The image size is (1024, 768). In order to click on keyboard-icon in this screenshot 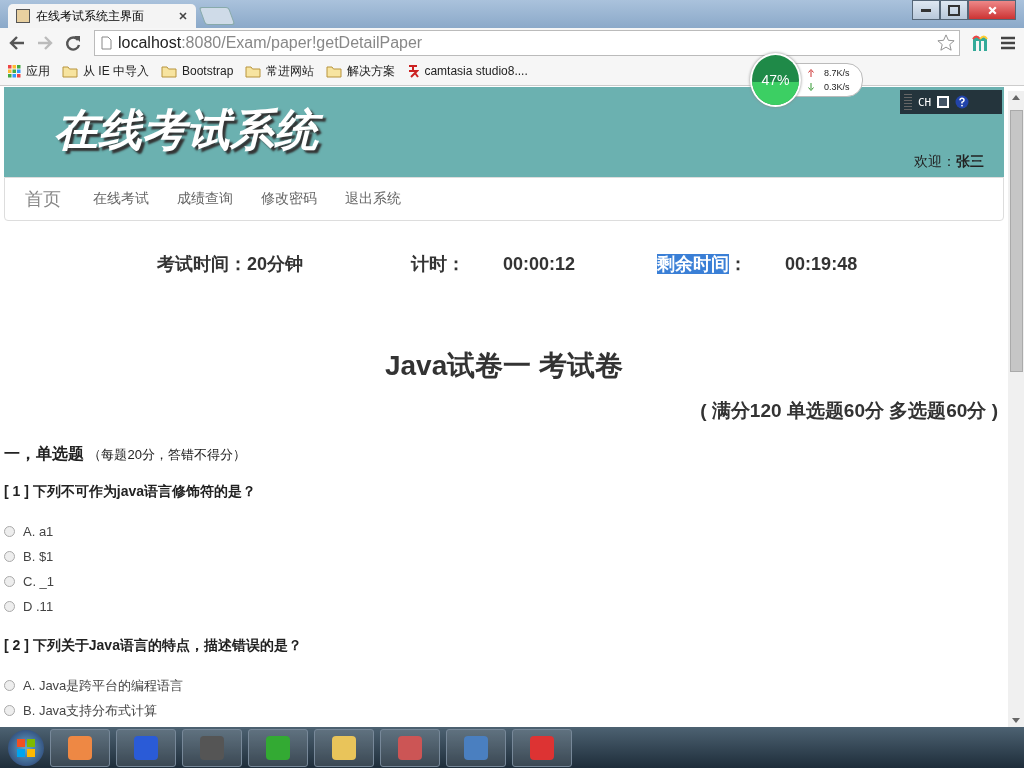, I will do `click(943, 102)`.